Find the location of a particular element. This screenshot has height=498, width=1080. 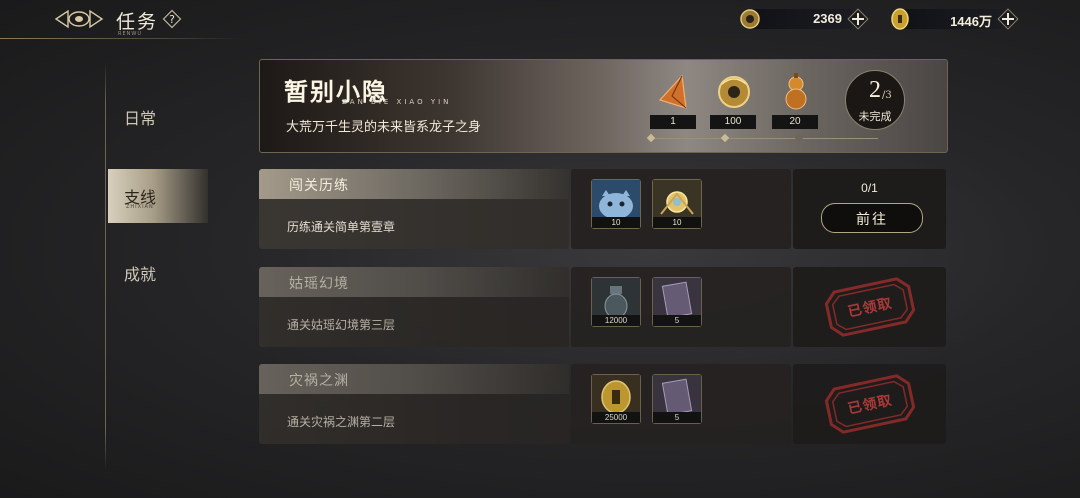

gold-coin-icon: 25000 is located at coordinates (616, 399).